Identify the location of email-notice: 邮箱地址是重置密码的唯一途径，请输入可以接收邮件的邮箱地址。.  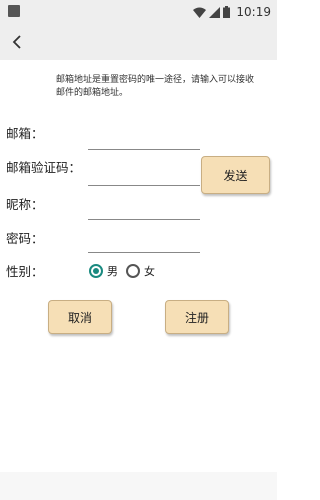
(155, 86).